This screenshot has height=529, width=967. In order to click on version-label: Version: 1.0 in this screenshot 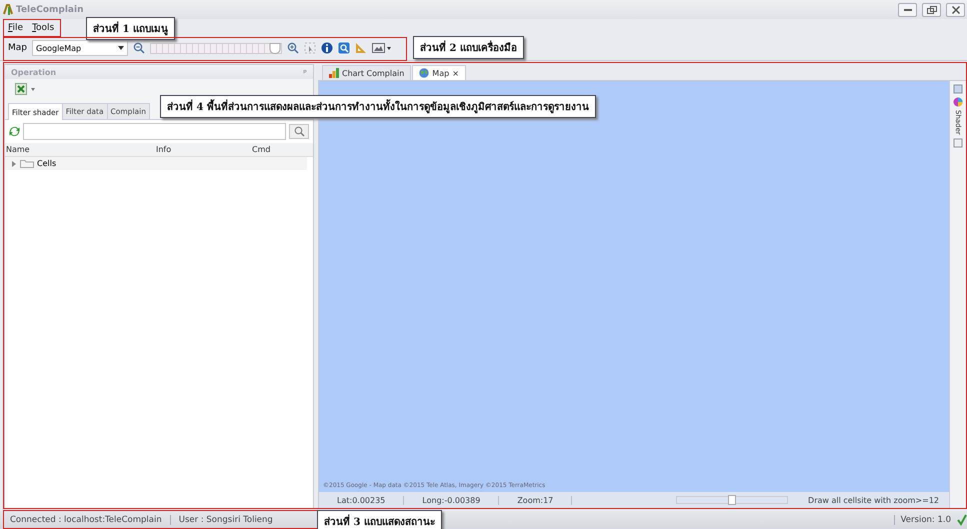, I will do `click(925, 520)`.